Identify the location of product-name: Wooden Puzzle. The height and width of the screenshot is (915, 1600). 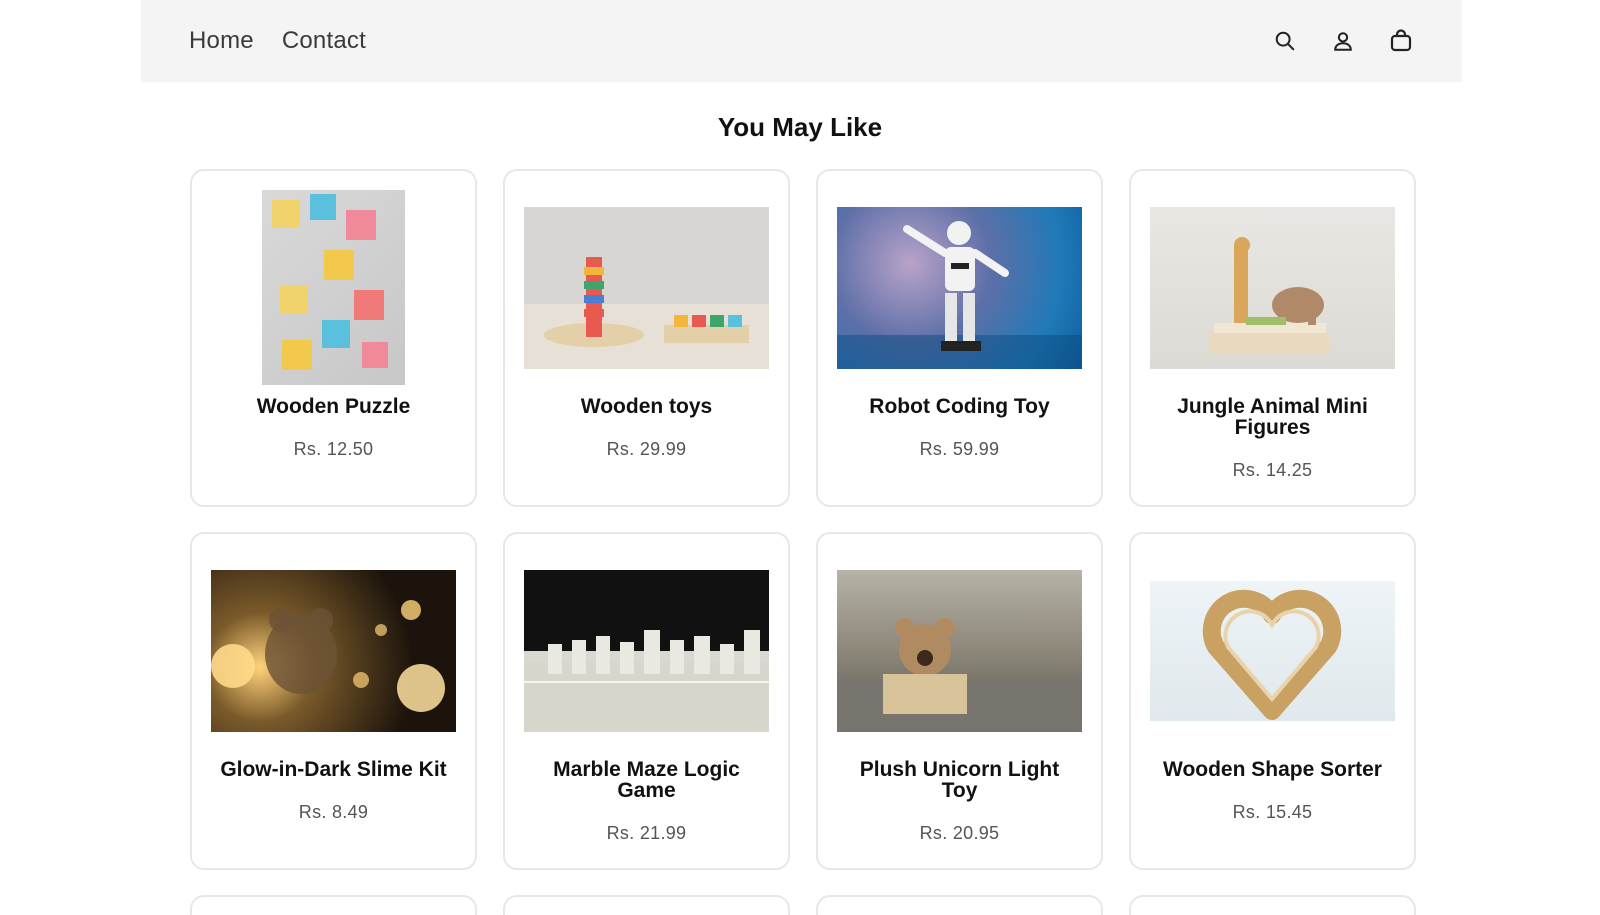
(334, 406).